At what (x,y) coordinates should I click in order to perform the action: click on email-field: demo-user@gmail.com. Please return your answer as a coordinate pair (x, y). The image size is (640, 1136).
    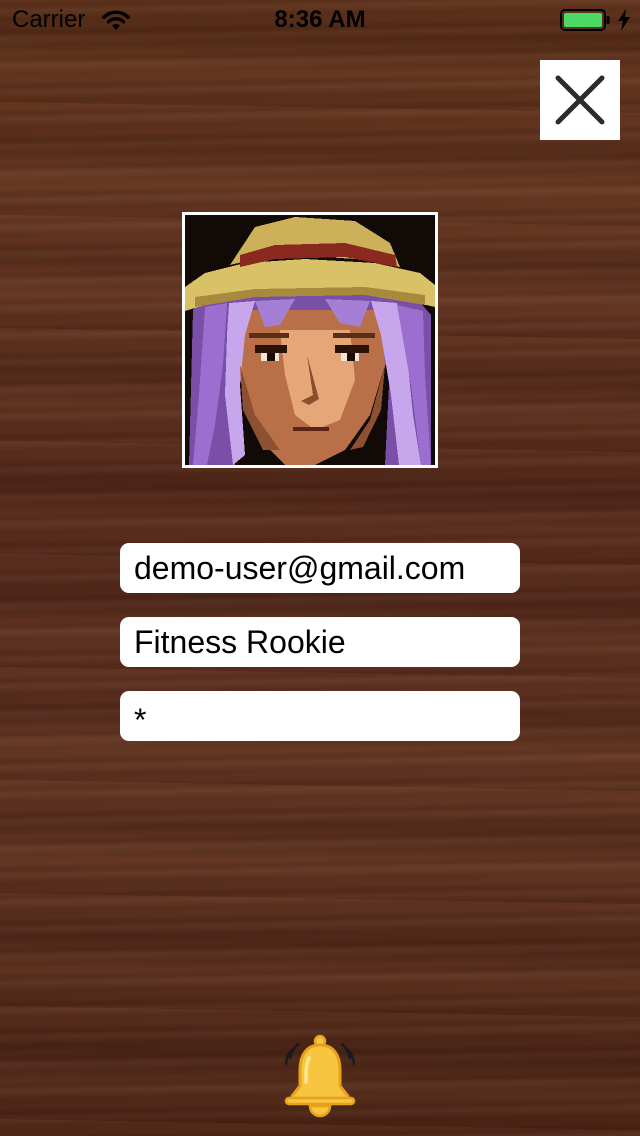
    Looking at the image, I should click on (320, 568).